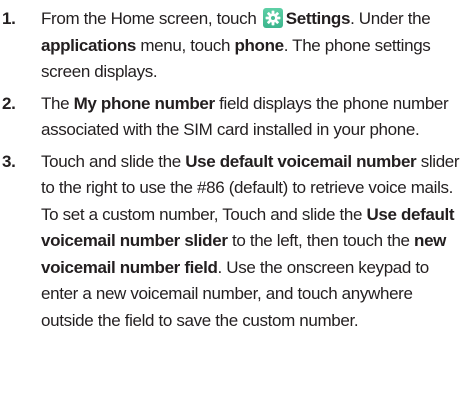 The height and width of the screenshot is (411, 472). Describe the element at coordinates (272, 18) in the screenshot. I see `settings-gear-icon` at that location.